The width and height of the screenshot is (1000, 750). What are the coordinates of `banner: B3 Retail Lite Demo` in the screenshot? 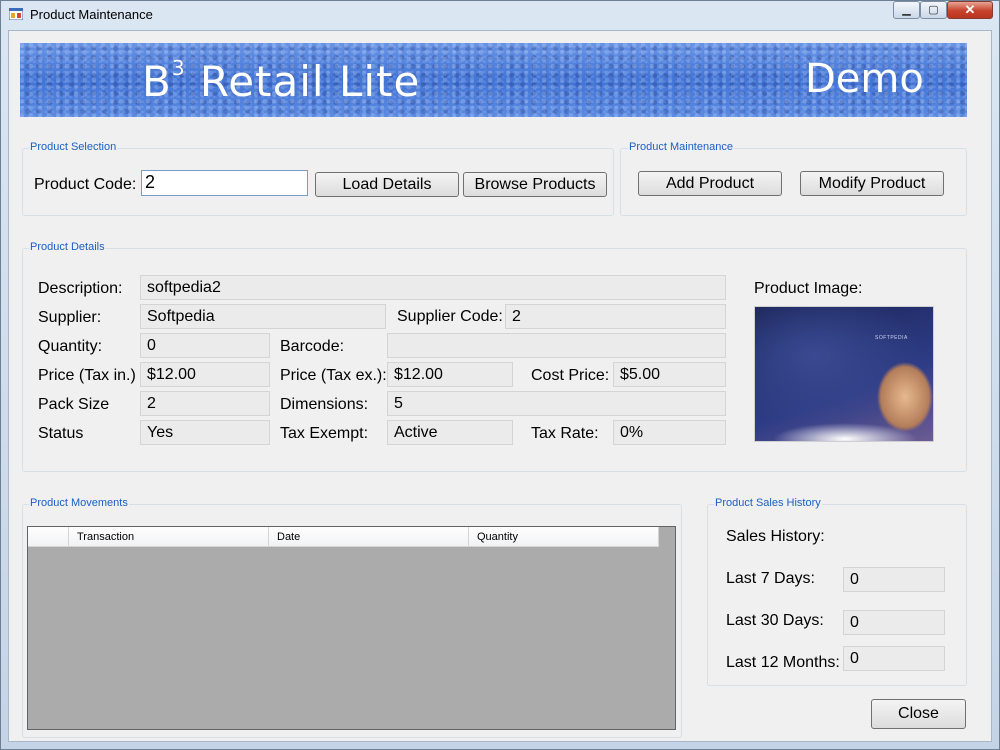 It's located at (493, 80).